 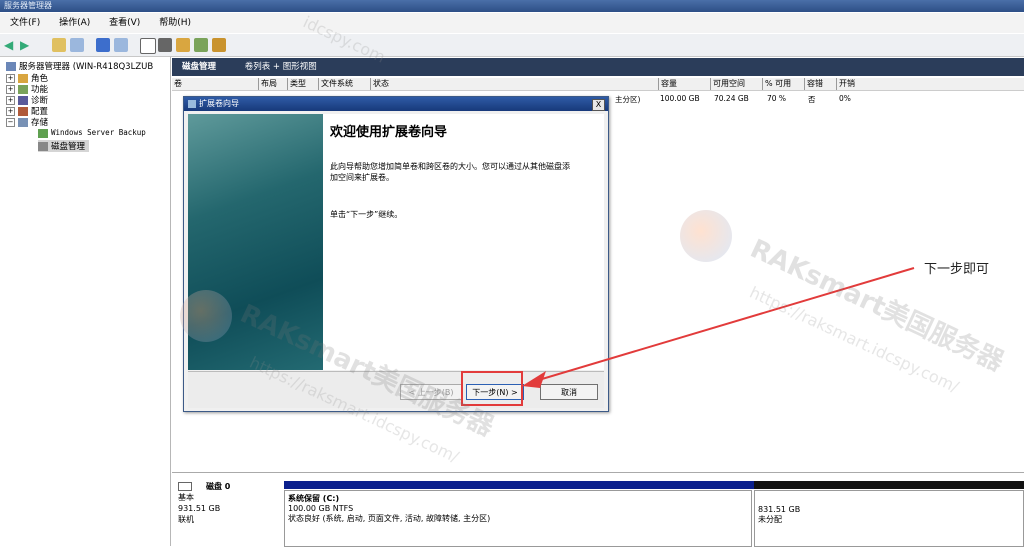 What do you see at coordinates (185, 486) in the screenshot?
I see `disk-icon` at bounding box center [185, 486].